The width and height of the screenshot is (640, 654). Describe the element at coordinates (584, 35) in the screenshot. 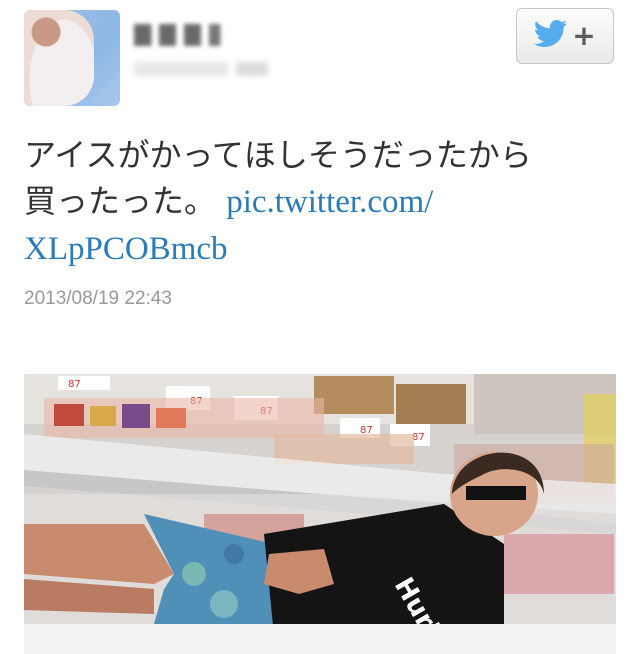

I see `follow-plus-icon: +` at that location.